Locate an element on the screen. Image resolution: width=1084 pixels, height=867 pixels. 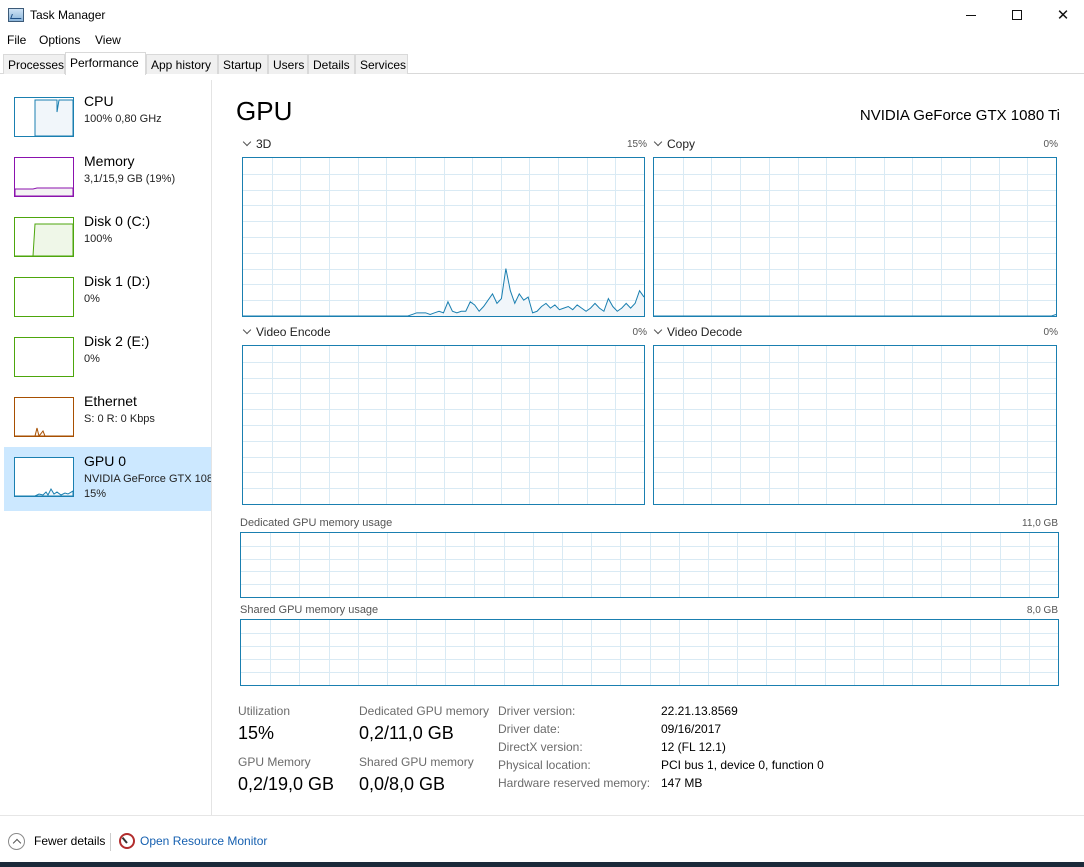
engine-video-encode-selector: Video Encode is located at coordinates (286, 332).